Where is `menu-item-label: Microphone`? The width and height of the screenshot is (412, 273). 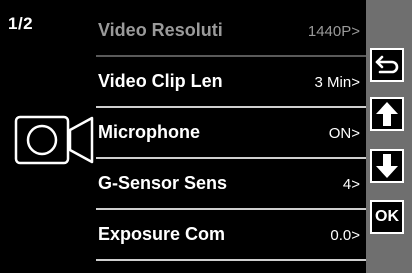
menu-item-label: Microphone is located at coordinates (149, 132).